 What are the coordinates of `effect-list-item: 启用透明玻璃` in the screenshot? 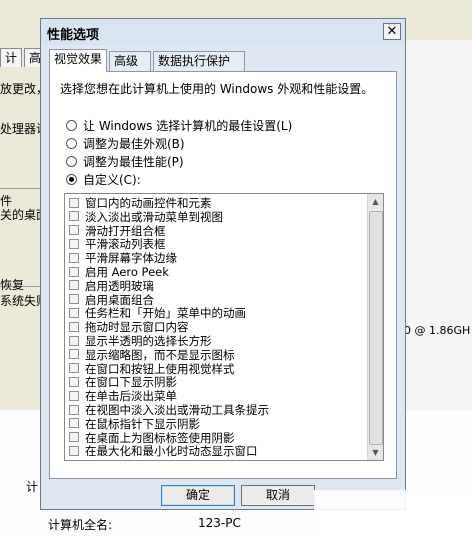 It's located at (111, 286).